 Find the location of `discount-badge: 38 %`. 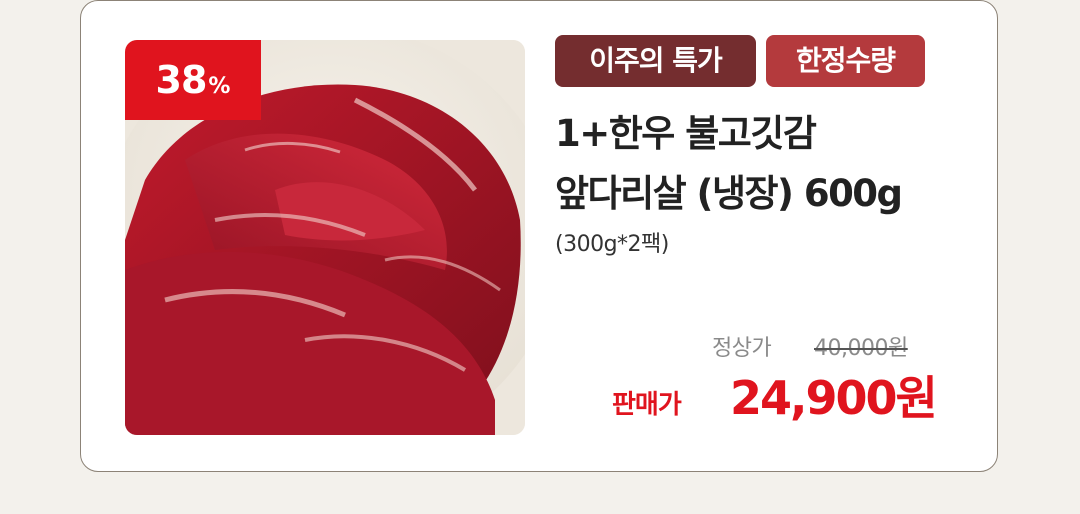

discount-badge: 38 % is located at coordinates (193, 80).